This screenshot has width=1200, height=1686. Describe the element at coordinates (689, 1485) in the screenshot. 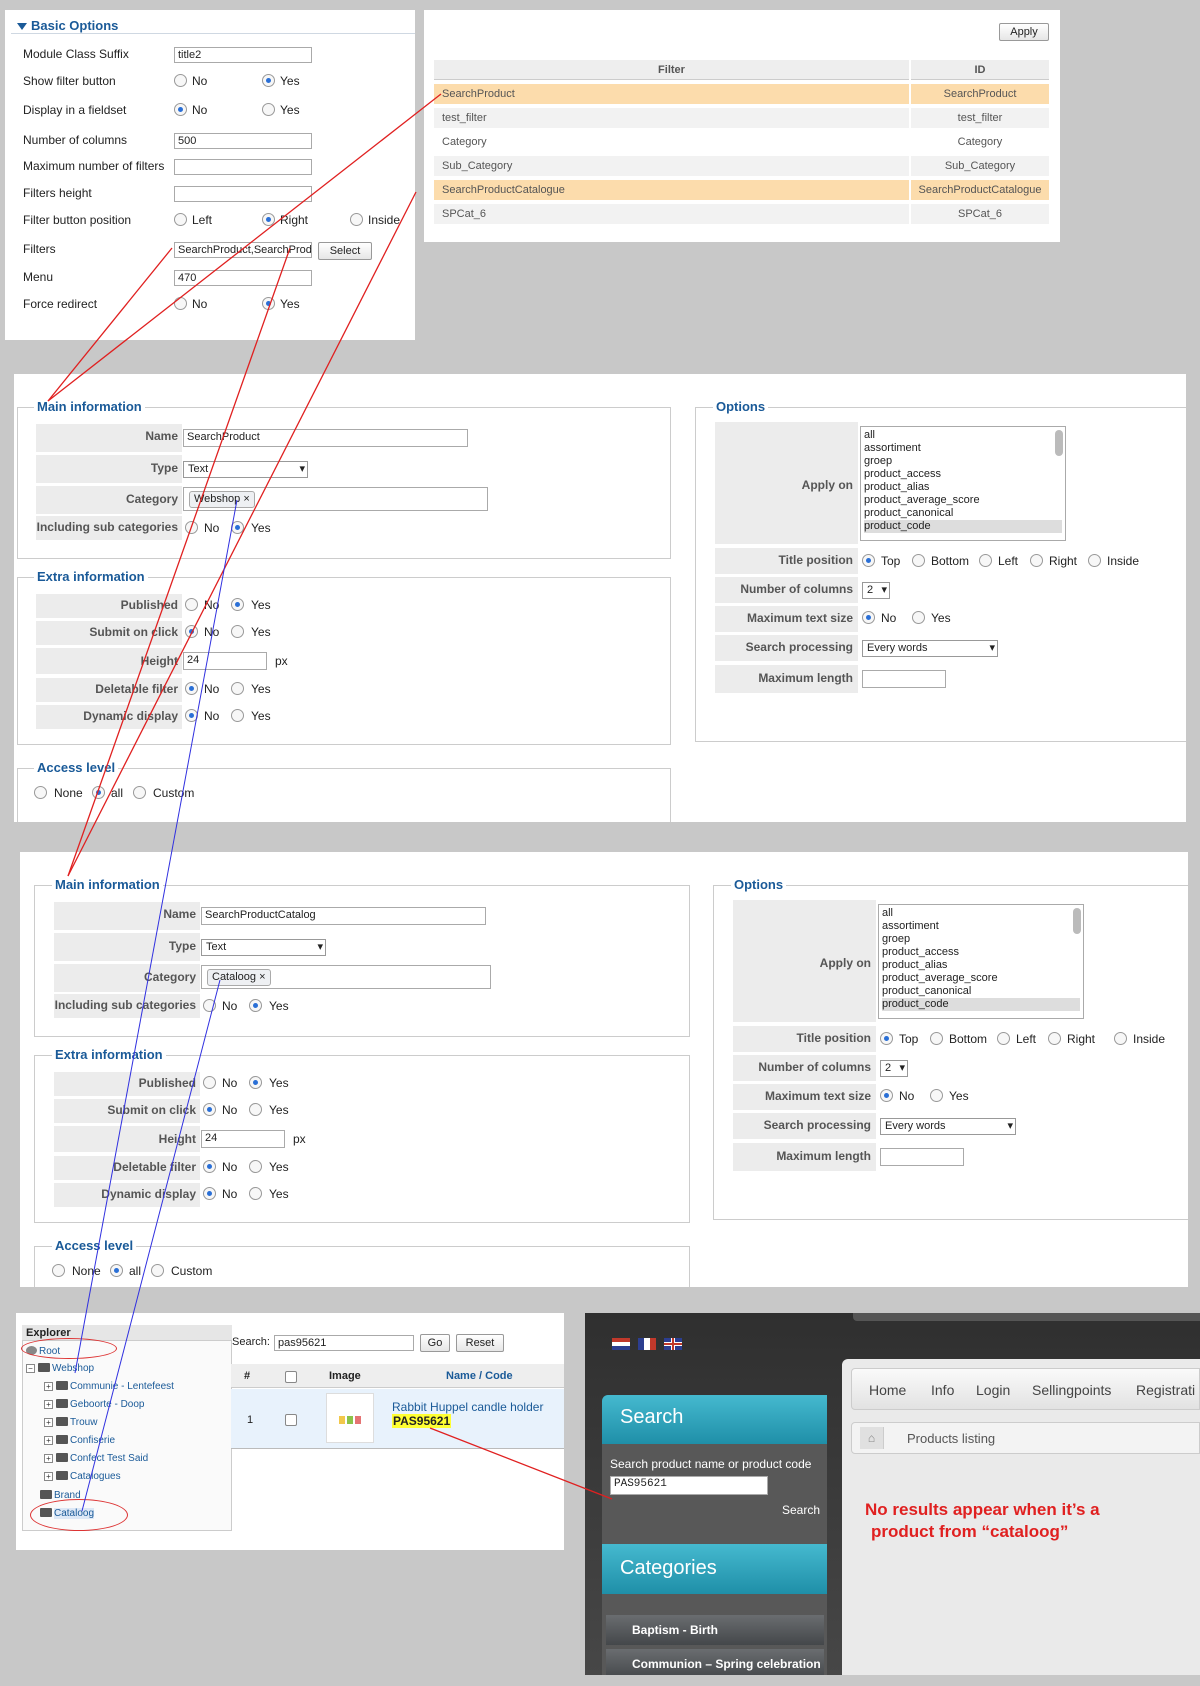

I see `storefront-search-input: PAS95621` at that location.